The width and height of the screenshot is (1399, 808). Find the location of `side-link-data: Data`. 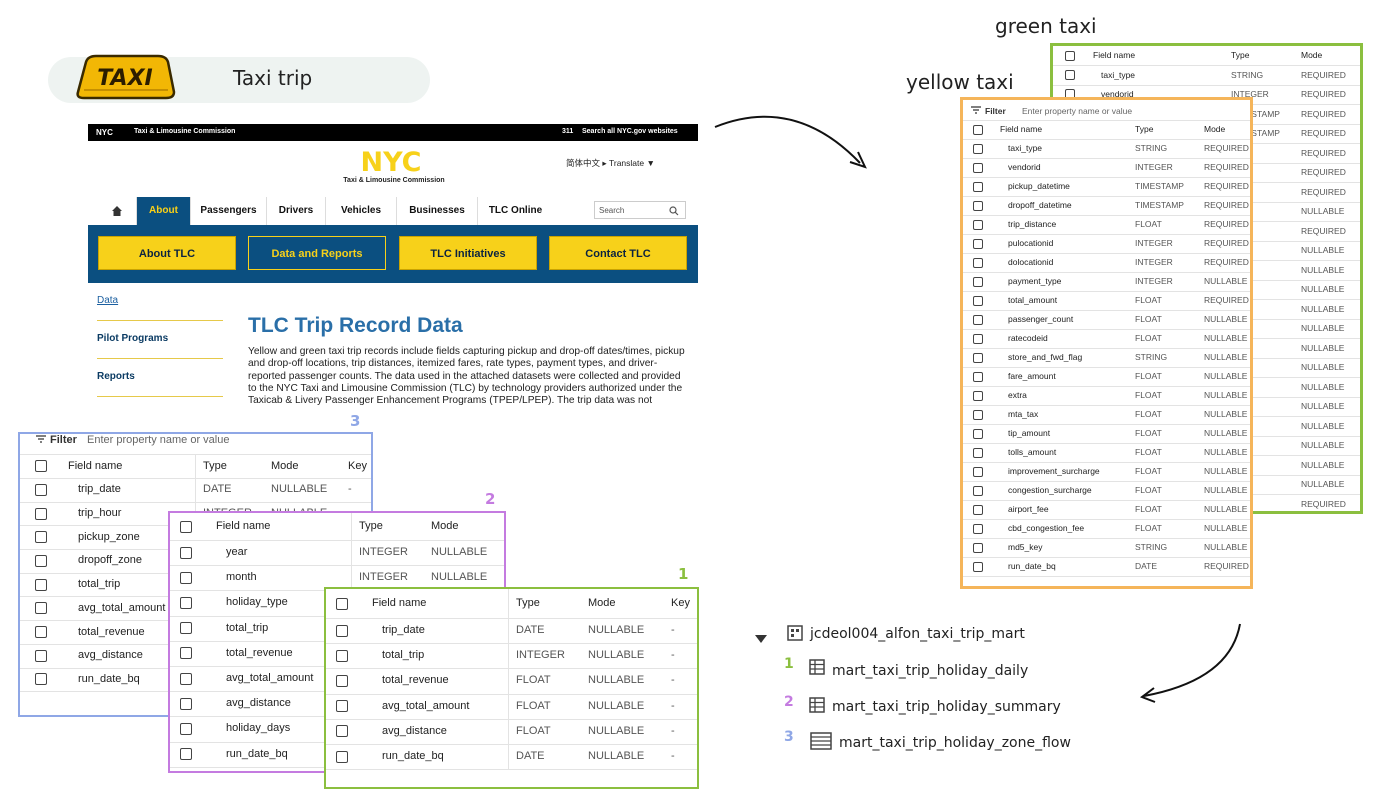

side-link-data: Data is located at coordinates (107, 300).